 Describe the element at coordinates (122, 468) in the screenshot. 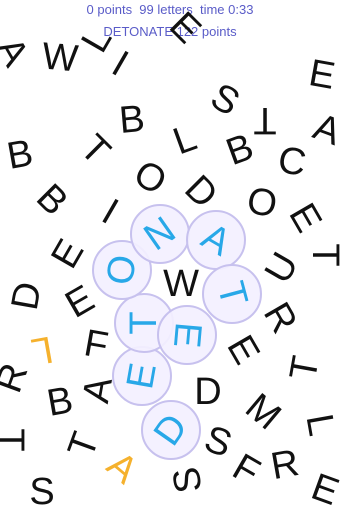

I see `highlighted-letter-tile: A` at that location.